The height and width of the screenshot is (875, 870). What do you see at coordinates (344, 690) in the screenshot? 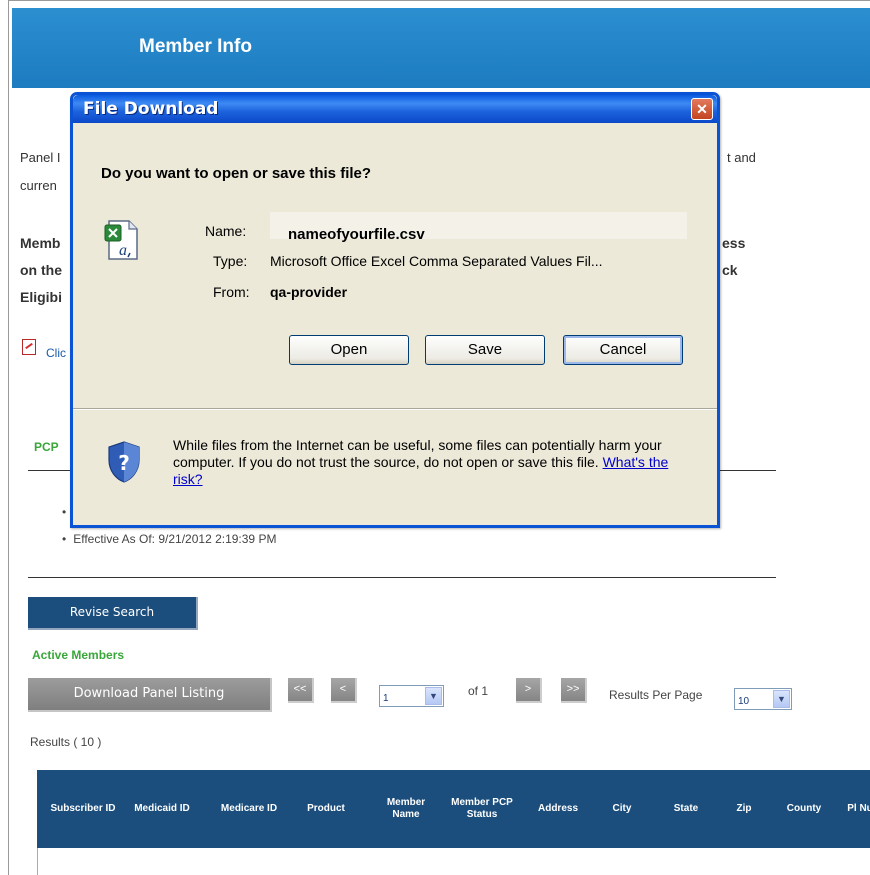
I see `prev-page-button: <` at bounding box center [344, 690].